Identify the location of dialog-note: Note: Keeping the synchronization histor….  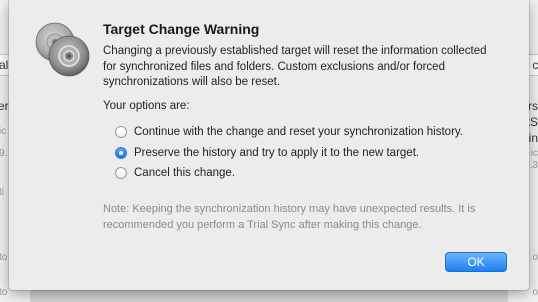
(289, 217).